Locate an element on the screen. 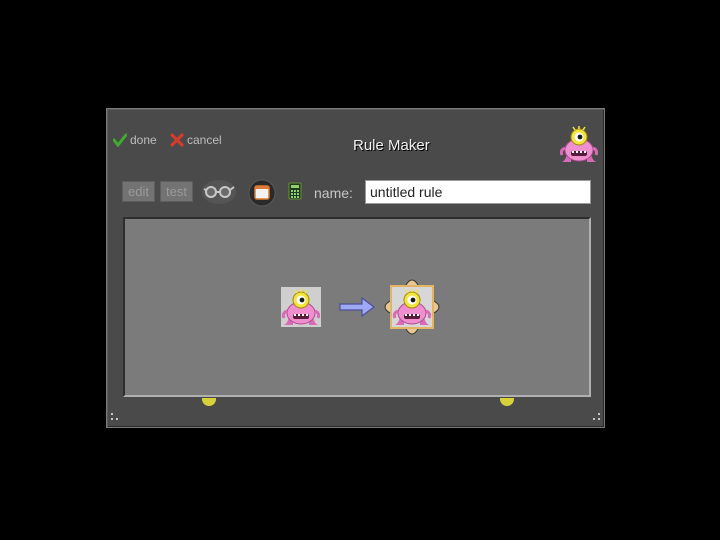 The height and width of the screenshot is (540, 720). done-button: done is located at coordinates (135, 140).